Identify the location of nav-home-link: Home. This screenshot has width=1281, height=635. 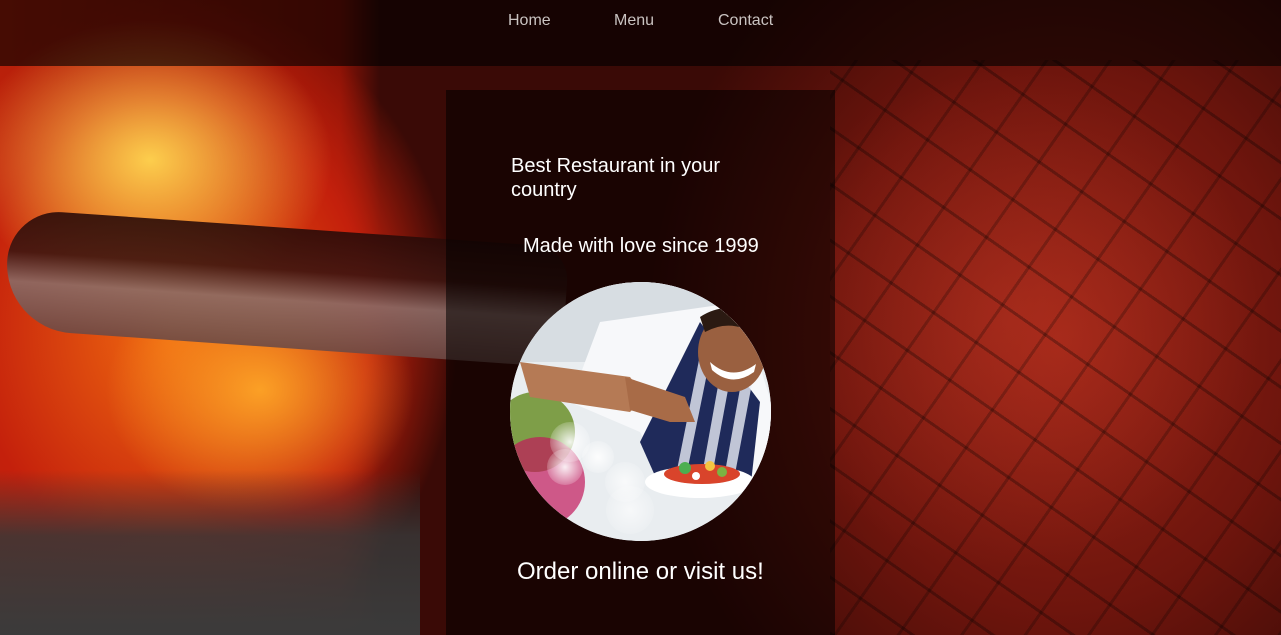
(529, 21).